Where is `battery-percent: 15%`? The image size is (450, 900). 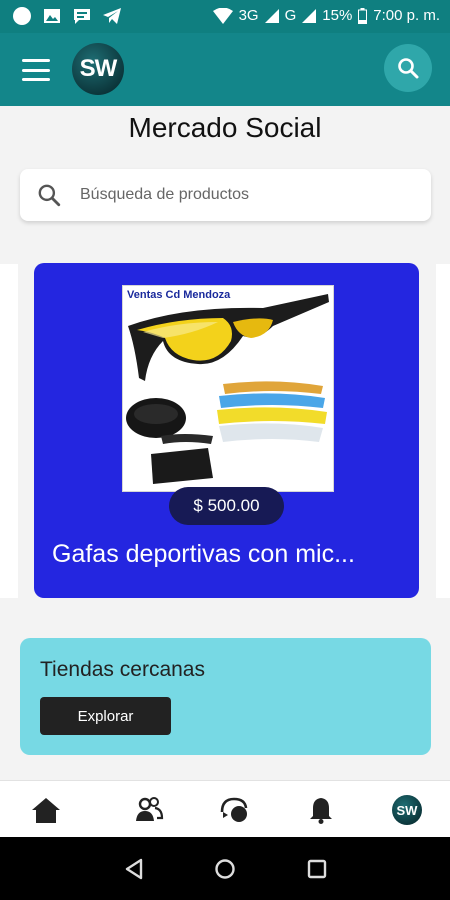 battery-percent: 15% is located at coordinates (337, 15).